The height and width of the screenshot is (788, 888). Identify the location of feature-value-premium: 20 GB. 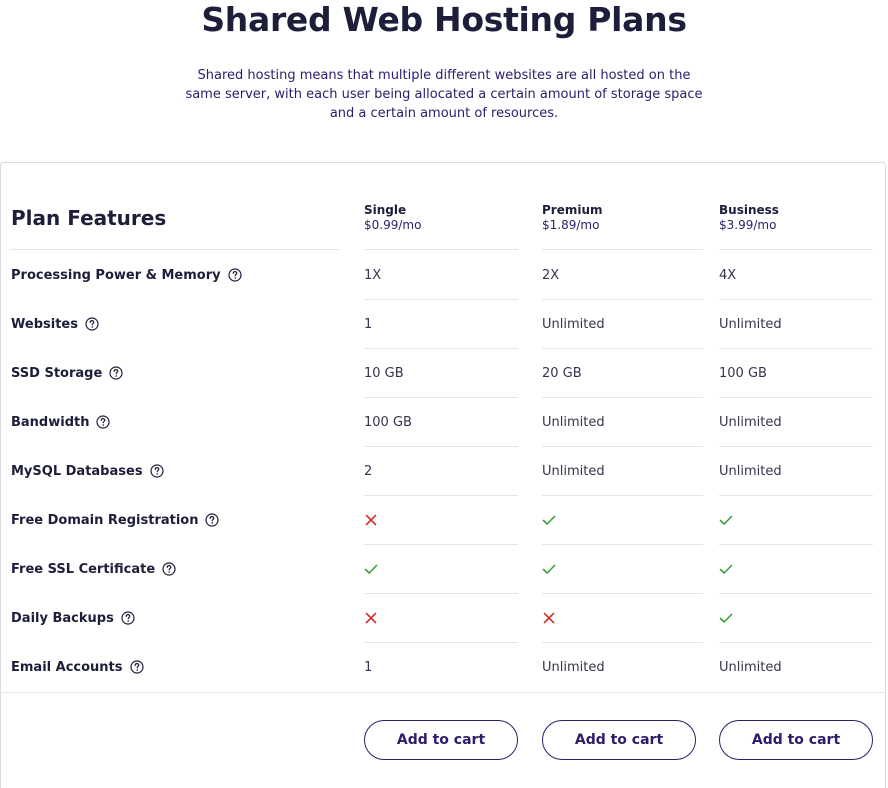
(562, 373).